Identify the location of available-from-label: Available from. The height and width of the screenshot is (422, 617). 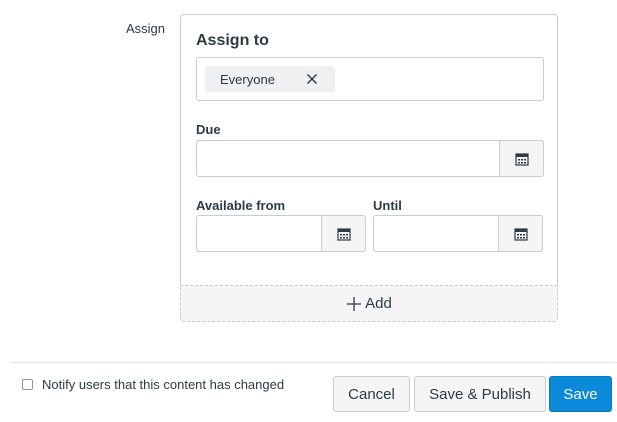
(241, 205).